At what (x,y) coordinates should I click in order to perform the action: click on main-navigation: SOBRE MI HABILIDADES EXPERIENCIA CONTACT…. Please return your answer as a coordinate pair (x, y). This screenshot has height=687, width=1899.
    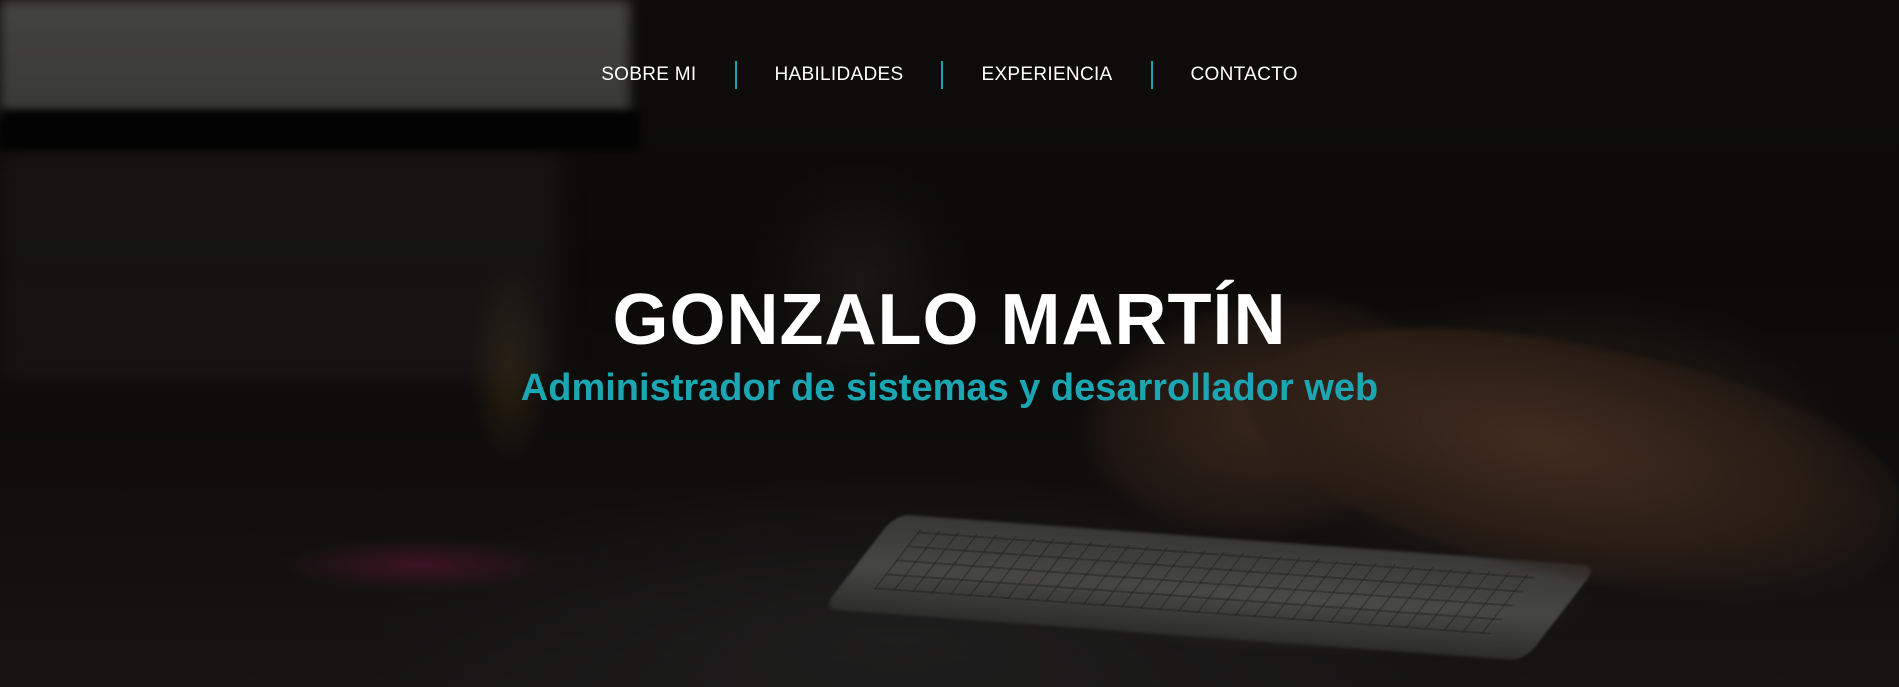
    Looking at the image, I should click on (949, 75).